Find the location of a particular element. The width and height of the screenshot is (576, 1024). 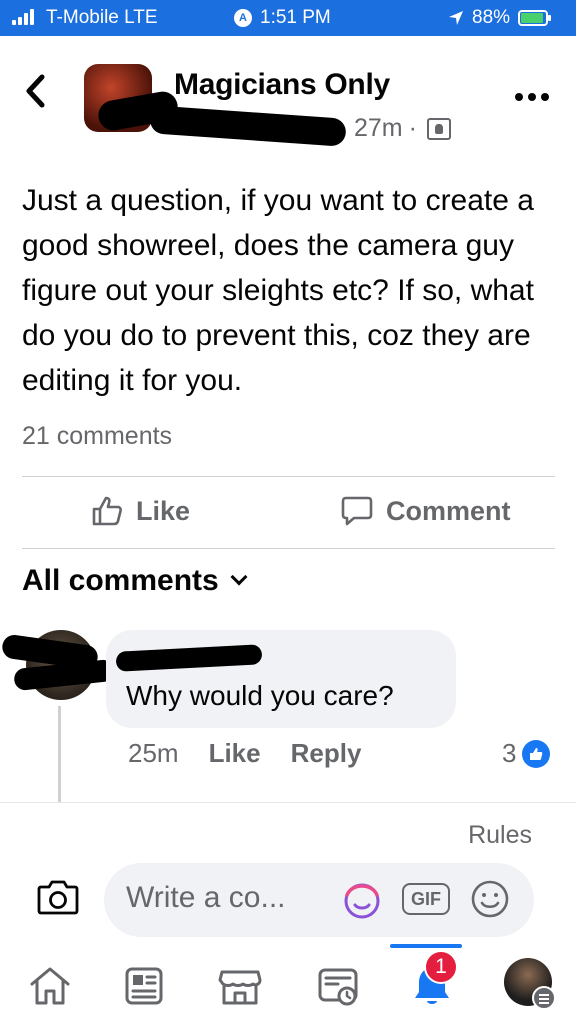

ellipsis-icon is located at coordinates (532, 97).